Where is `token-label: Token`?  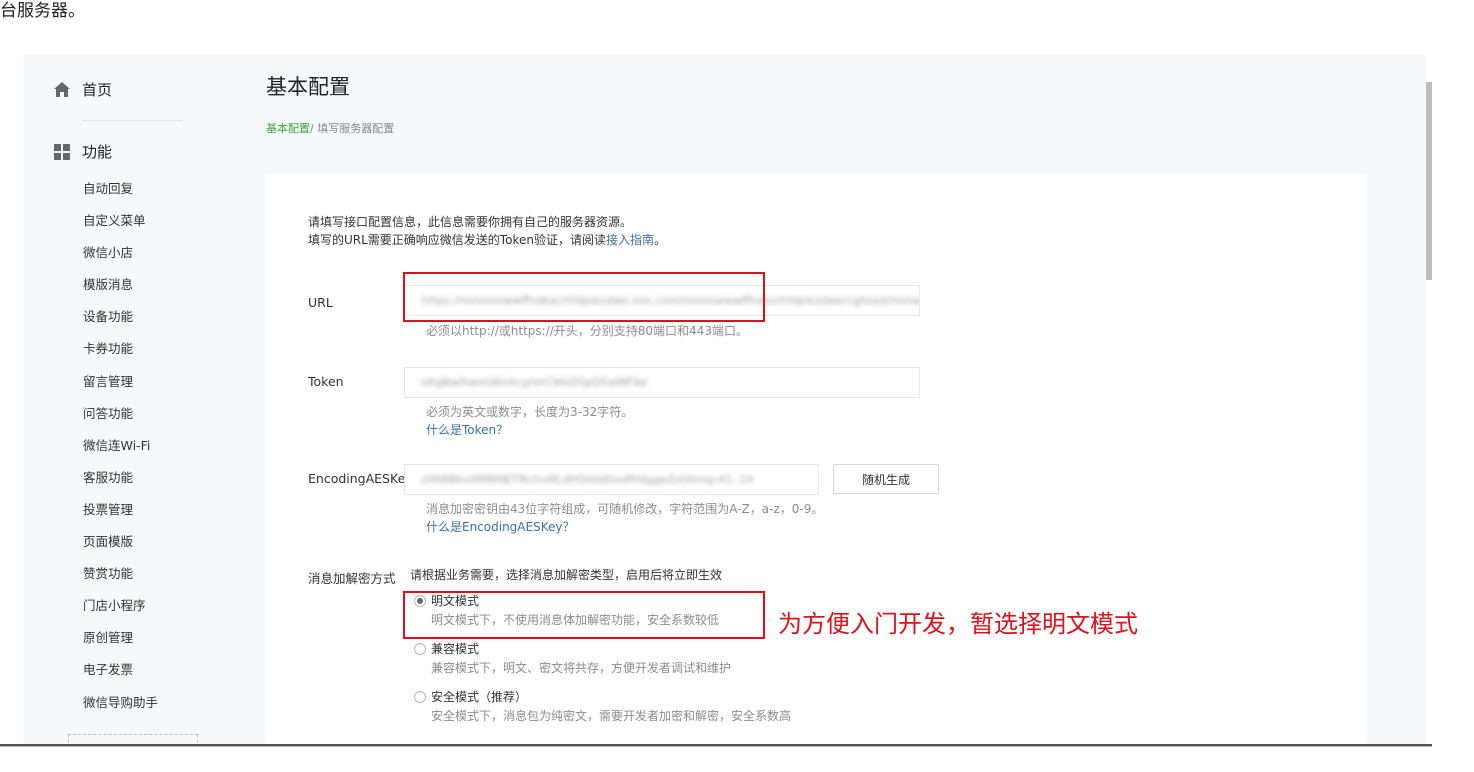 token-label: Token is located at coordinates (326, 381).